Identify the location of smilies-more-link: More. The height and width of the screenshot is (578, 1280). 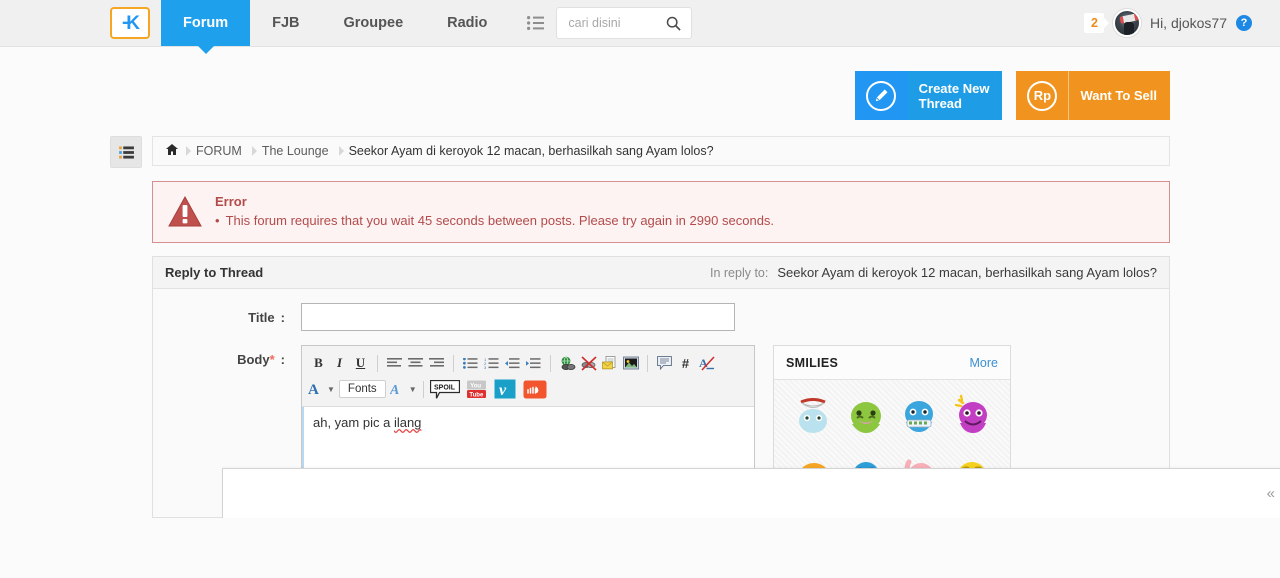
(984, 363).